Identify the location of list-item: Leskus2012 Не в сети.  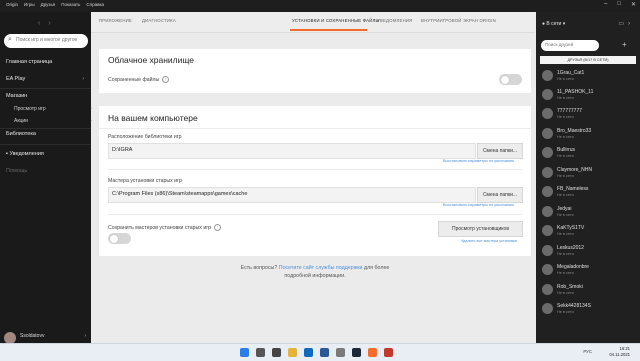
(588, 252).